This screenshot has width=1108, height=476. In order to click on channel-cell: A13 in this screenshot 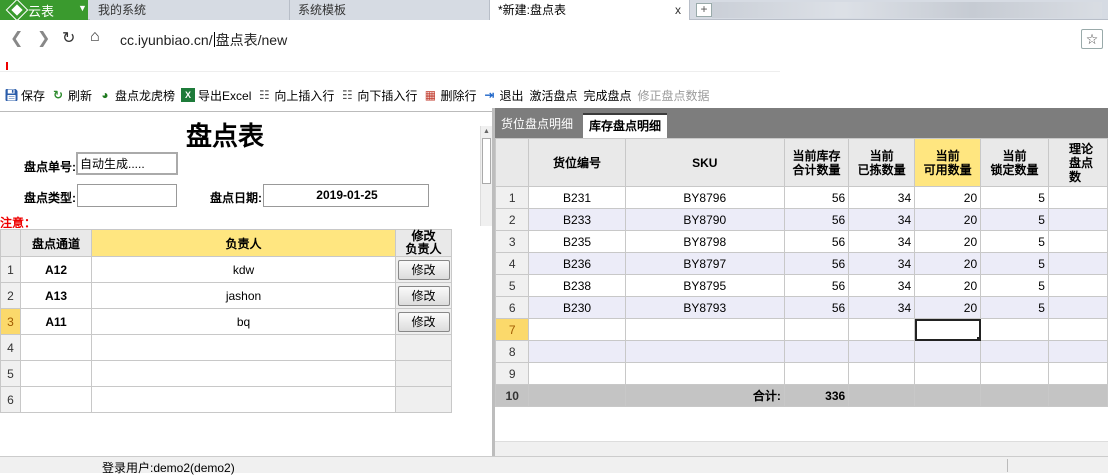, I will do `click(56, 295)`.